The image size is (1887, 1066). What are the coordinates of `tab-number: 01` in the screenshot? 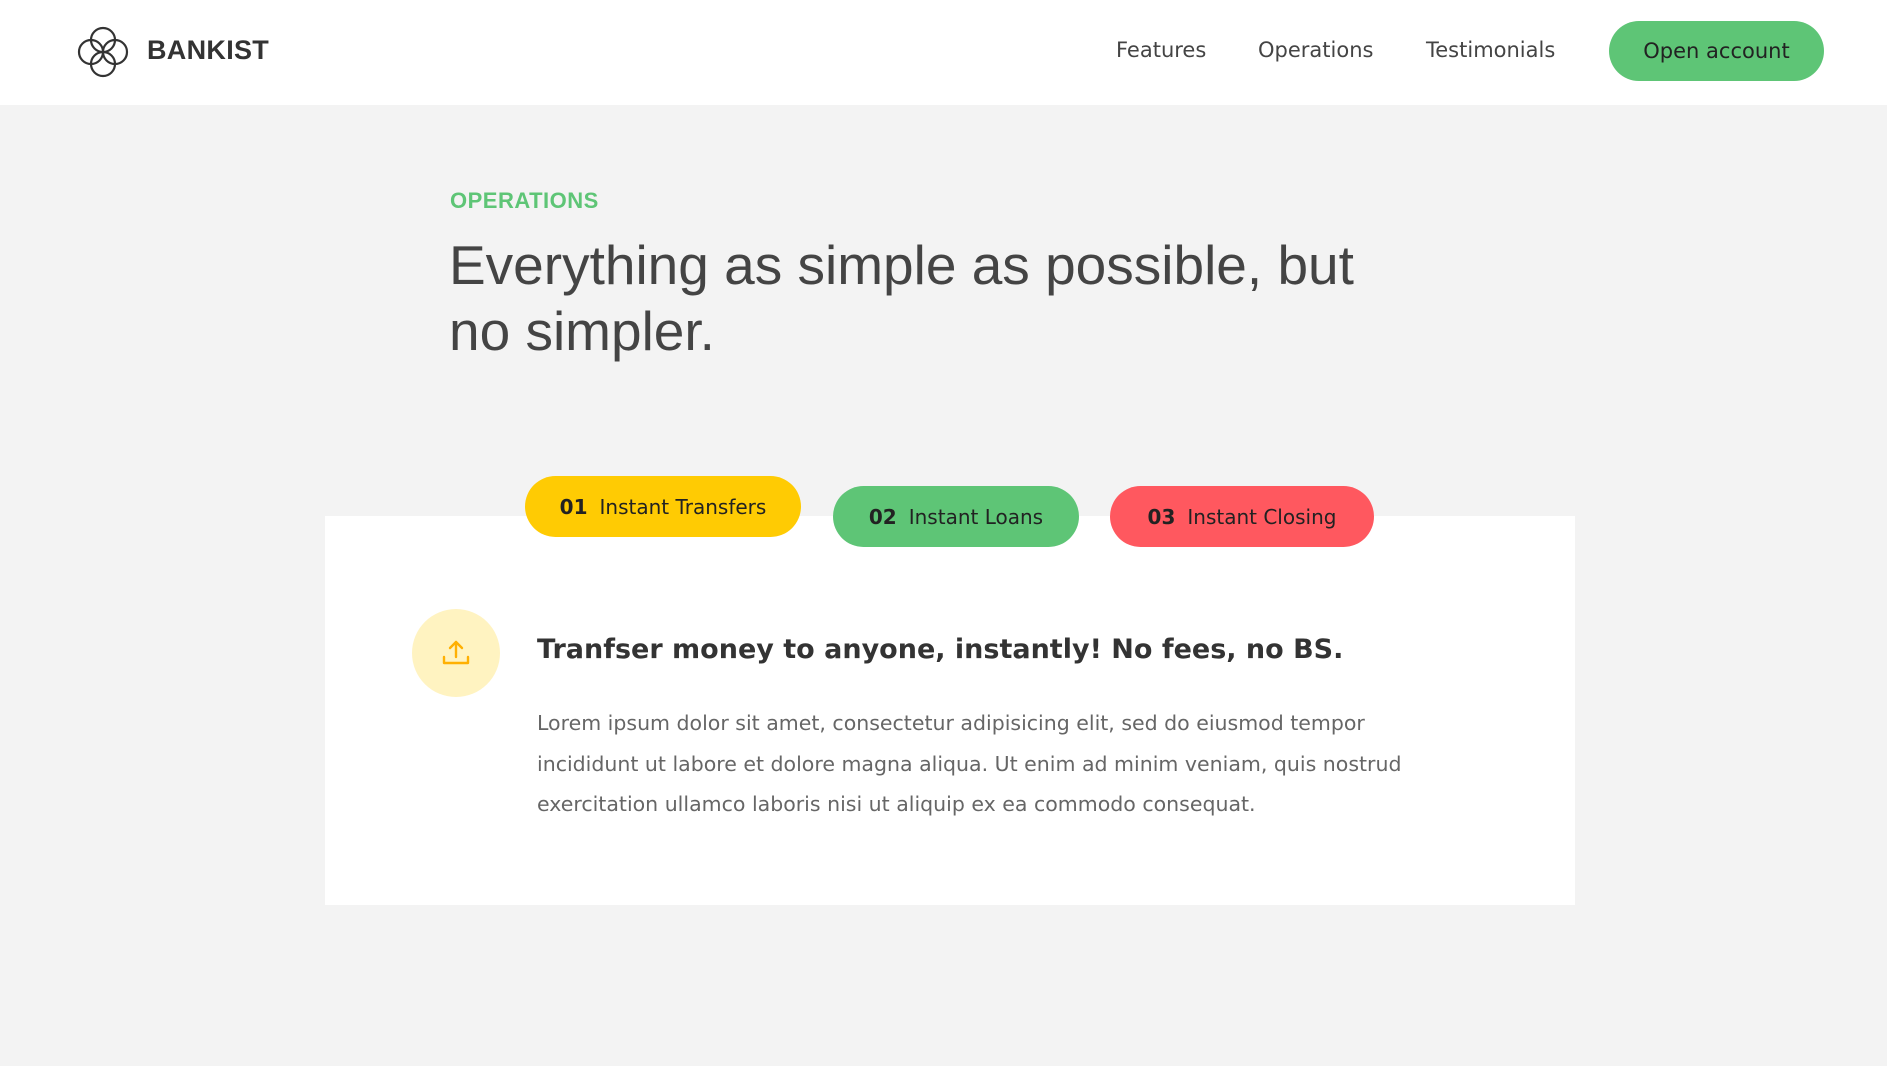 It's located at (573, 506).